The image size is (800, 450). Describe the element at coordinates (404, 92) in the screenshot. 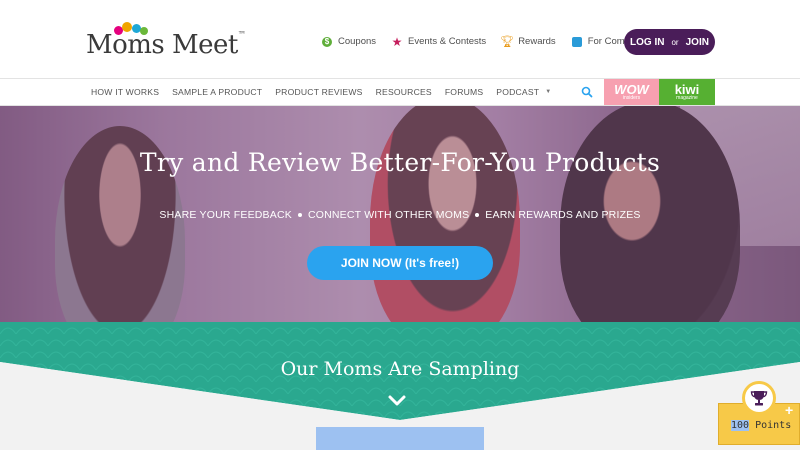

I see `nav-resources: RESOURCES` at that location.